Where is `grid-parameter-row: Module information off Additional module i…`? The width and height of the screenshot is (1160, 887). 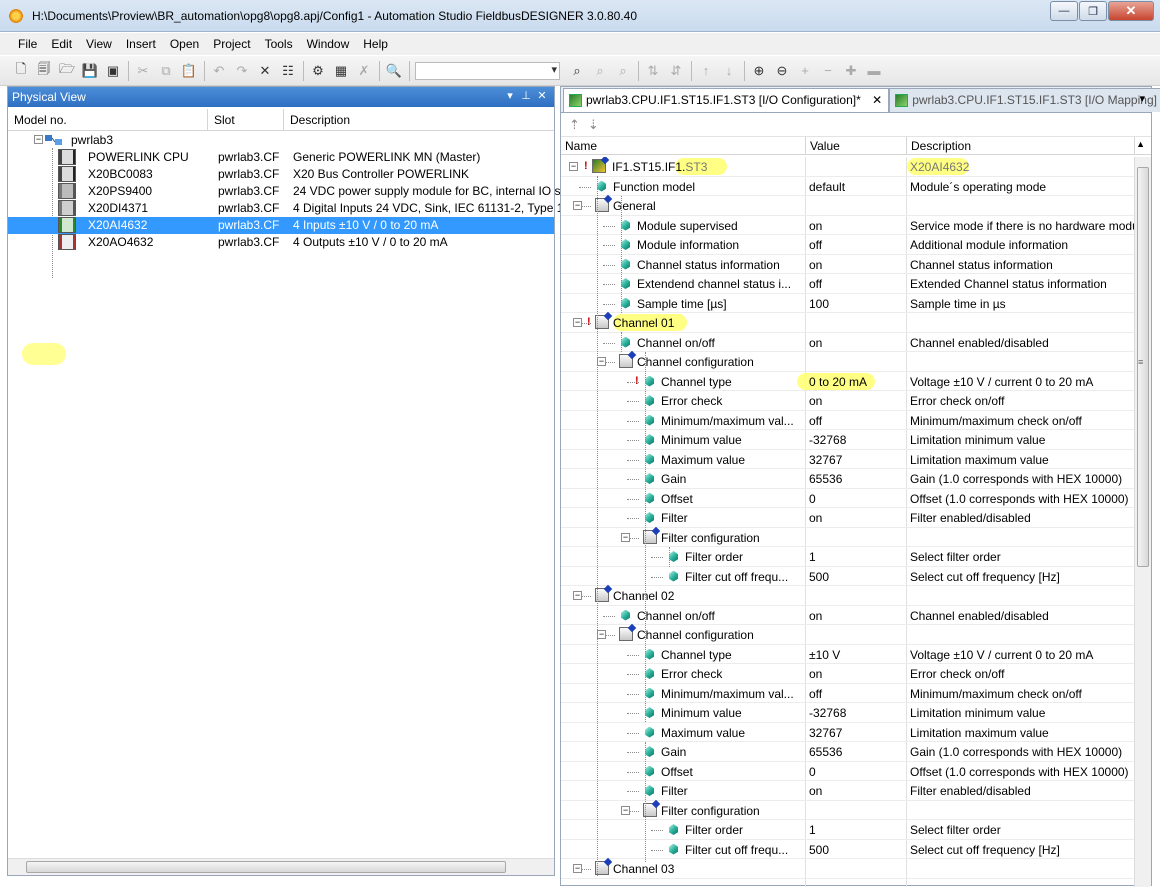
grid-parameter-row: Module information off Additional module i… is located at coordinates (848, 245).